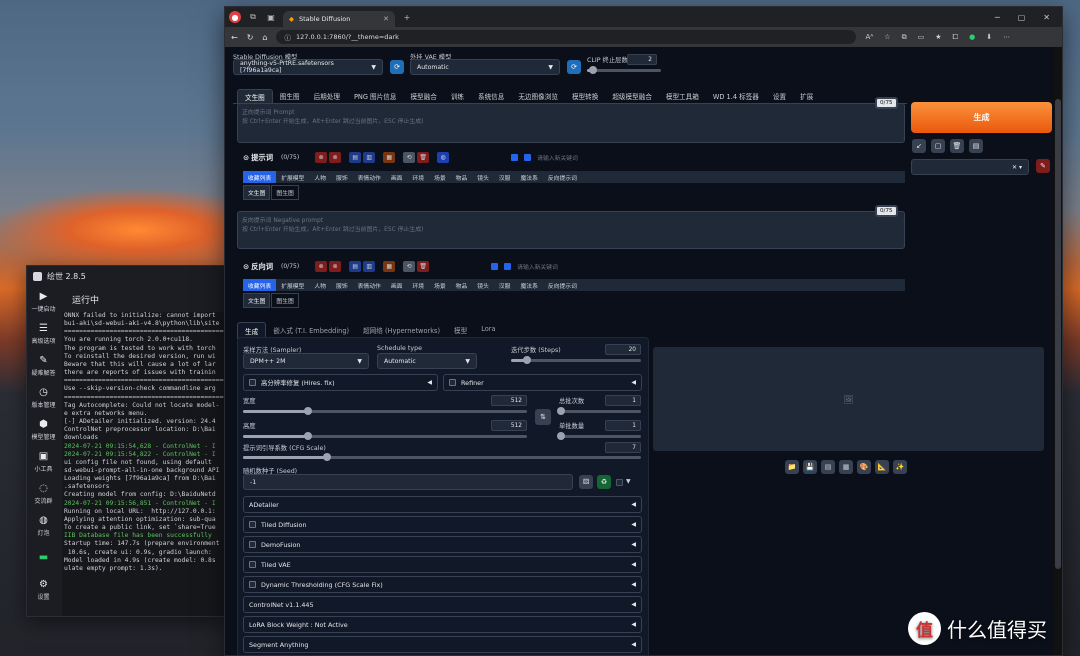  Describe the element at coordinates (576, 360) in the screenshot. I see `steps-slider` at that location.